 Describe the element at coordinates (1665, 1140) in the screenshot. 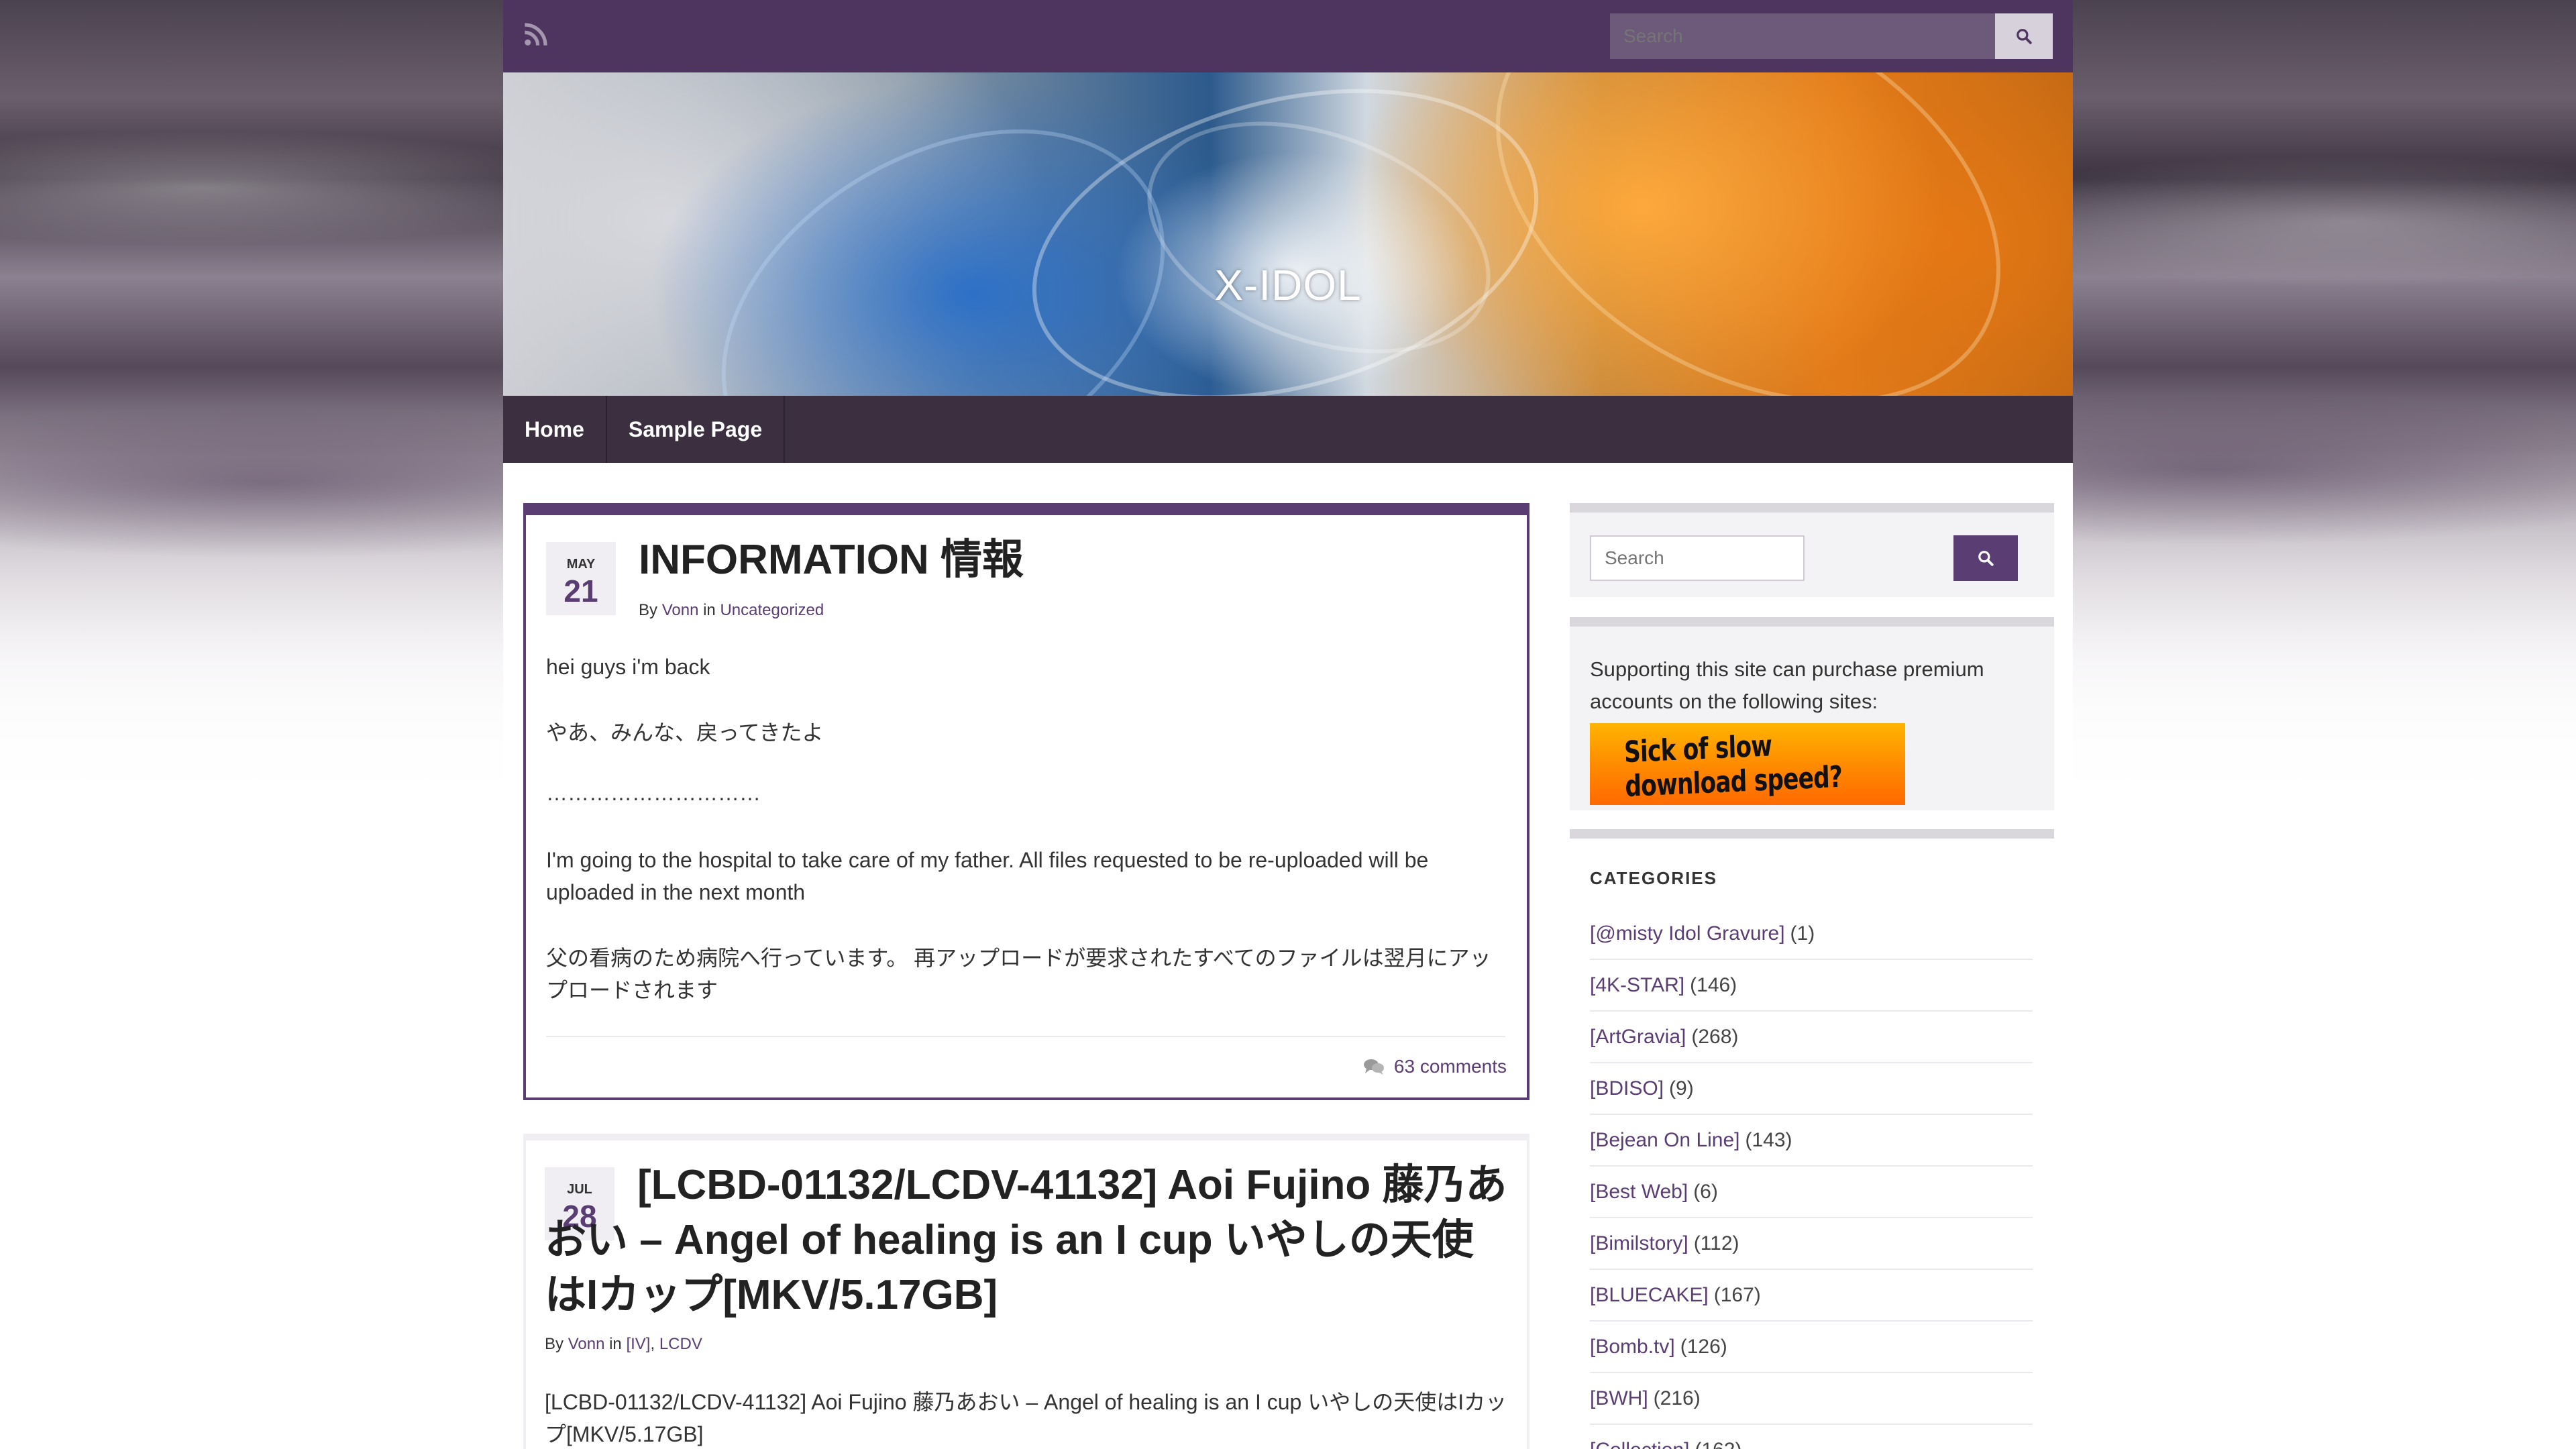

I see `category-link: [Bejean On Line]` at that location.